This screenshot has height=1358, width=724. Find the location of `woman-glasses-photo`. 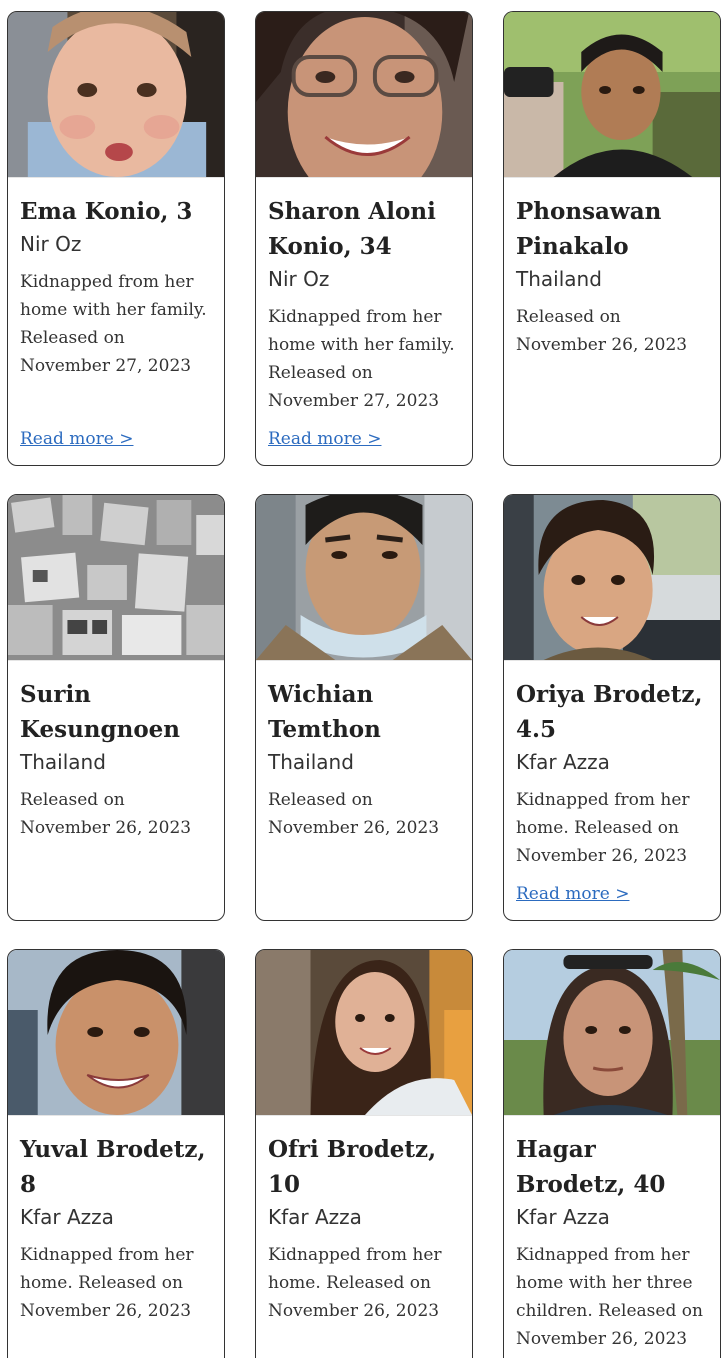

woman-glasses-photo is located at coordinates (364, 95).